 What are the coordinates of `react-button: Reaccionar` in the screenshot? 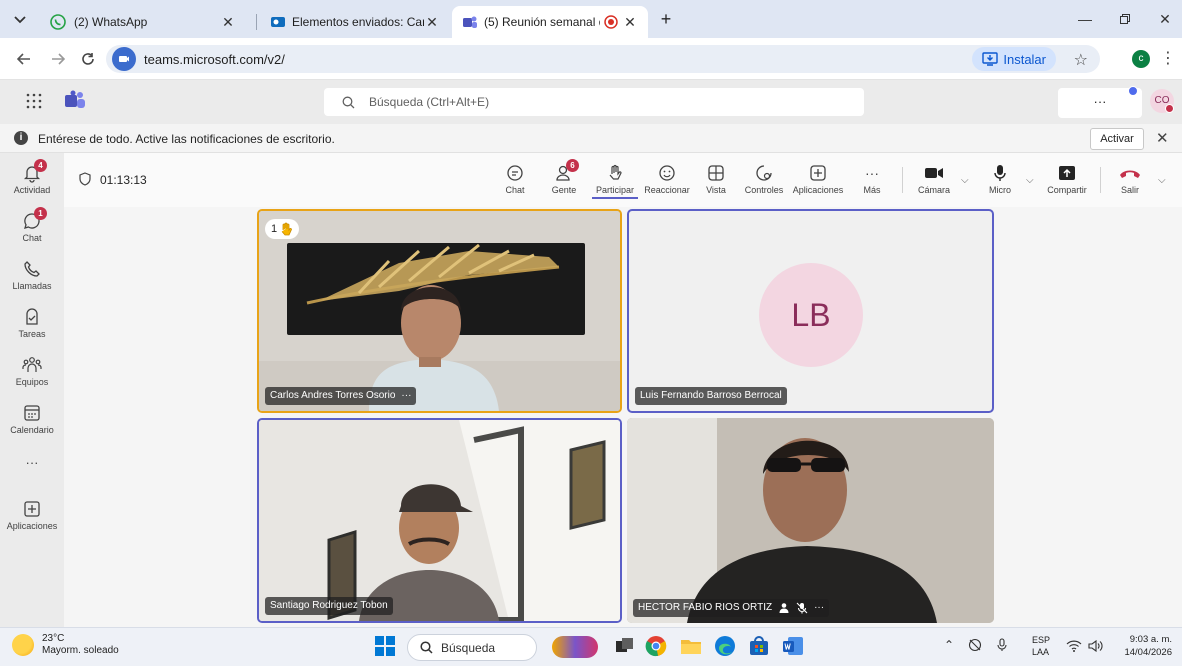 It's located at (667, 178).